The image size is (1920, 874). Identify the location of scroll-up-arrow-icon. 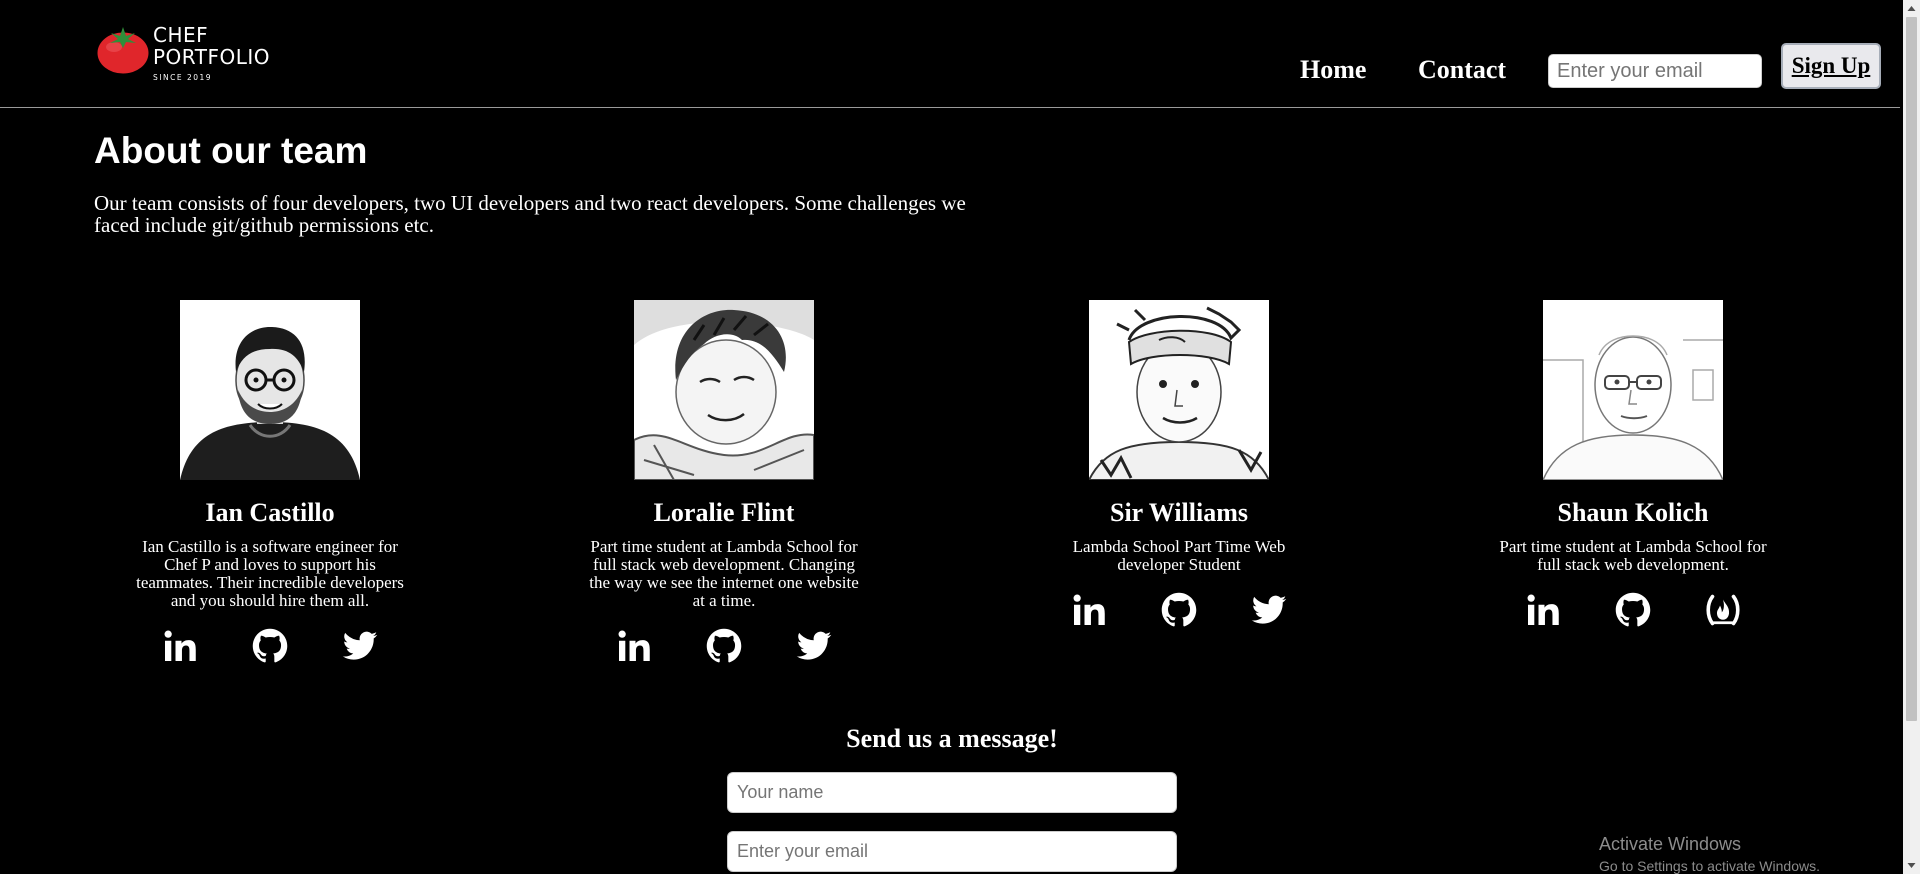
(1911, 8).